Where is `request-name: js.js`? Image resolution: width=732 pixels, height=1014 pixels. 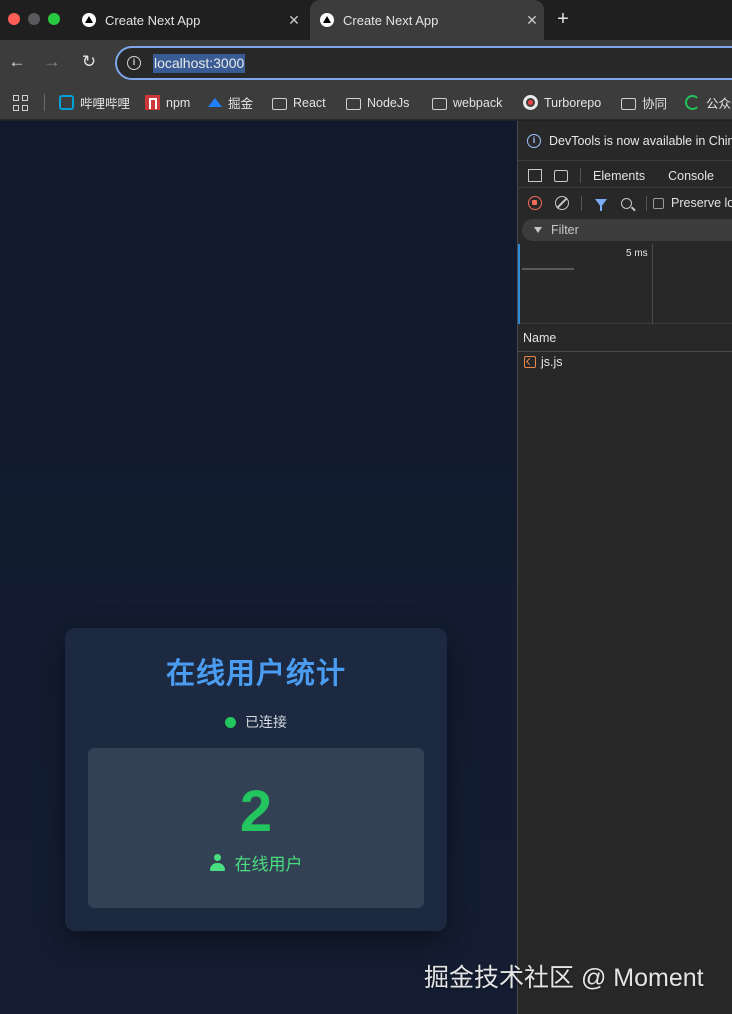
request-name: js.js is located at coordinates (552, 362).